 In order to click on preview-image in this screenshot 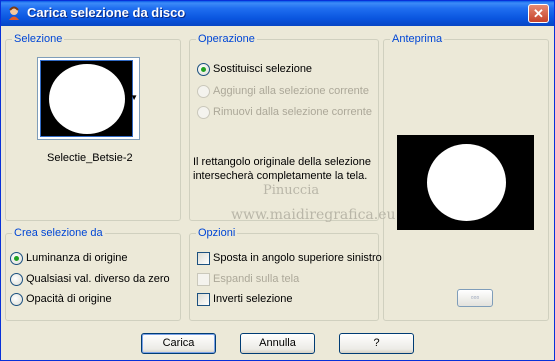, I will do `click(465, 182)`.